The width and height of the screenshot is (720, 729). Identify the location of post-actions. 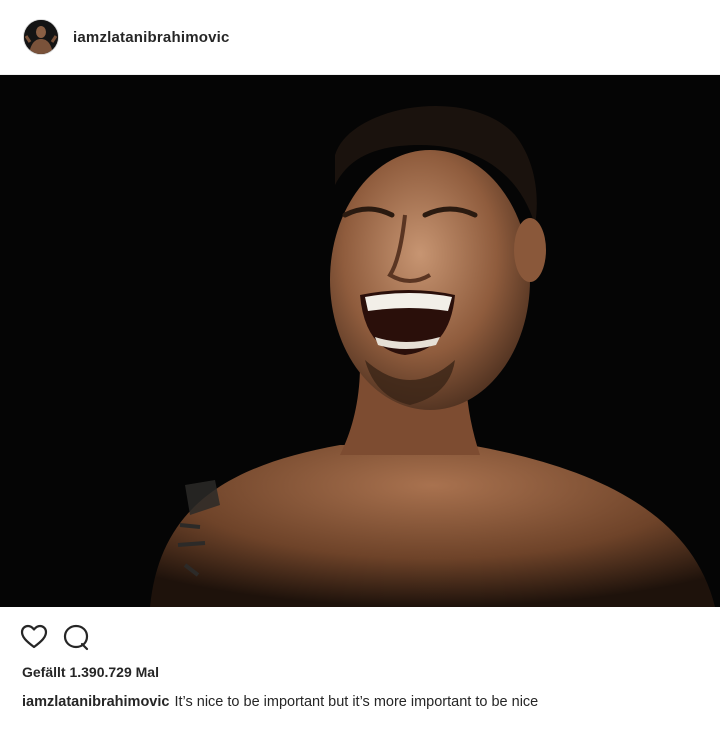
(55, 637).